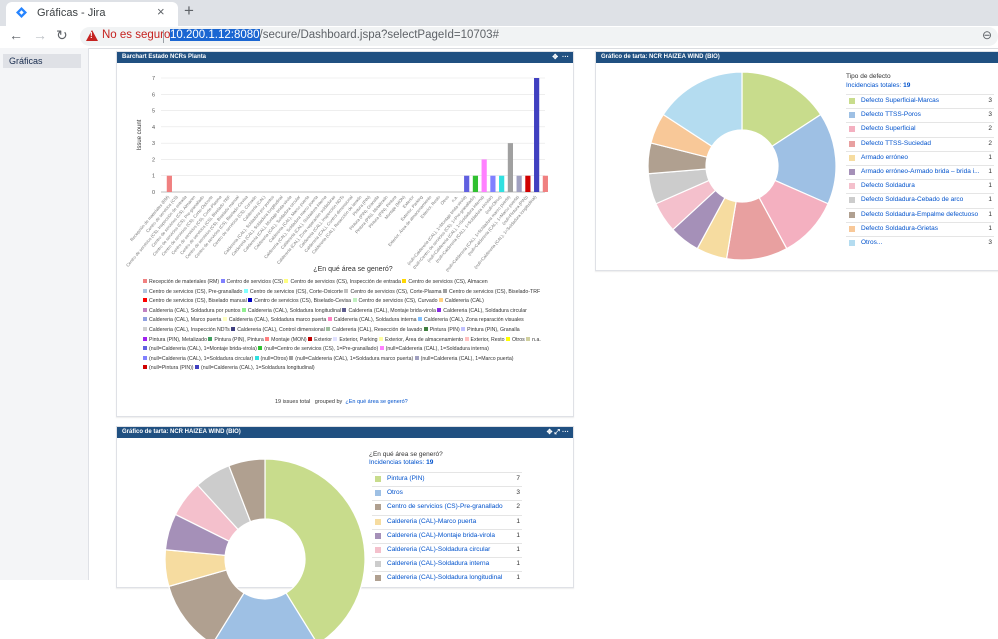 This screenshot has height=639, width=998. I want to click on footer-total: 19 issues total, so click(293, 402).